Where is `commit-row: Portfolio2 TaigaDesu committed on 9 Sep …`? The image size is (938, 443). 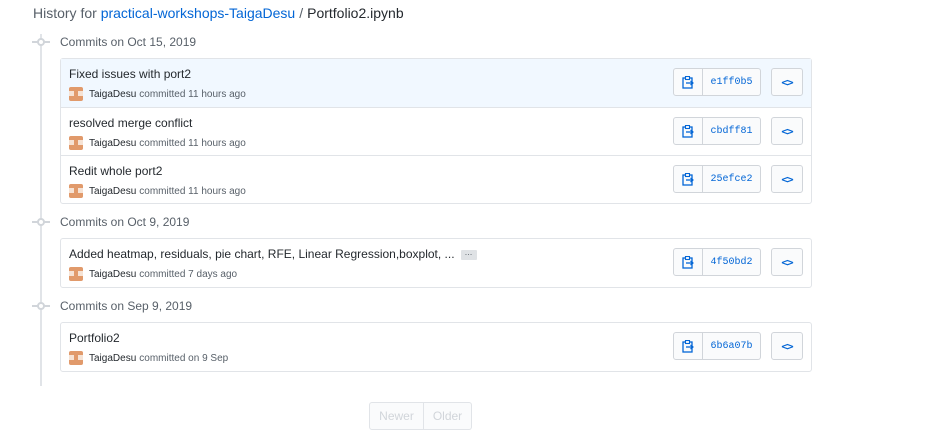 commit-row: Portfolio2 TaigaDesu committed on 9 Sep … is located at coordinates (436, 347).